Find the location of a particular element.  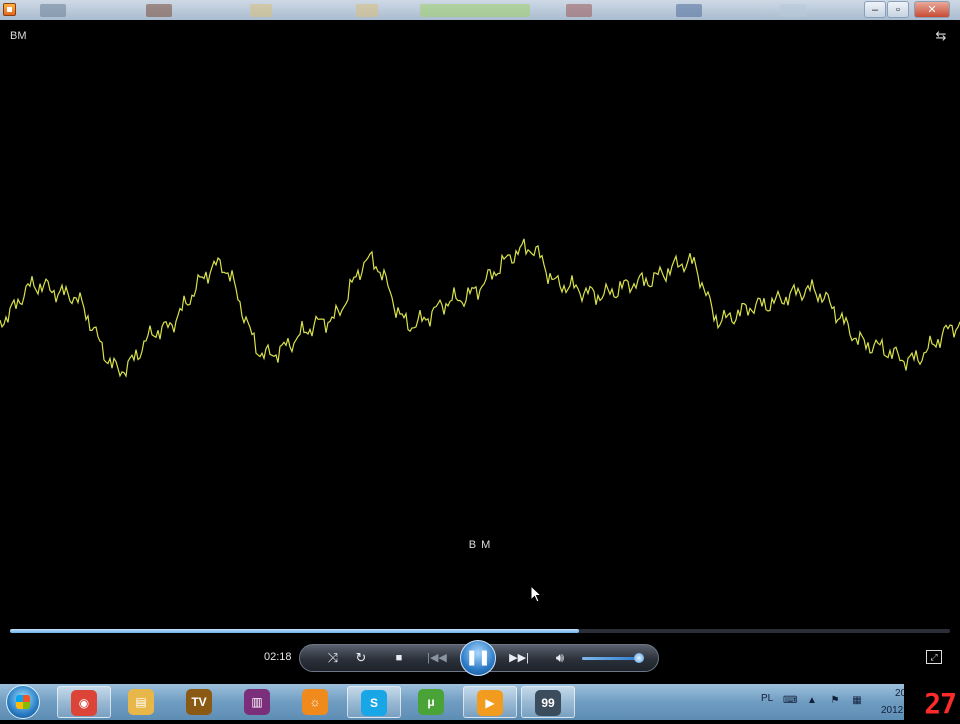

previous-icon: |◀◀ is located at coordinates (437, 658).